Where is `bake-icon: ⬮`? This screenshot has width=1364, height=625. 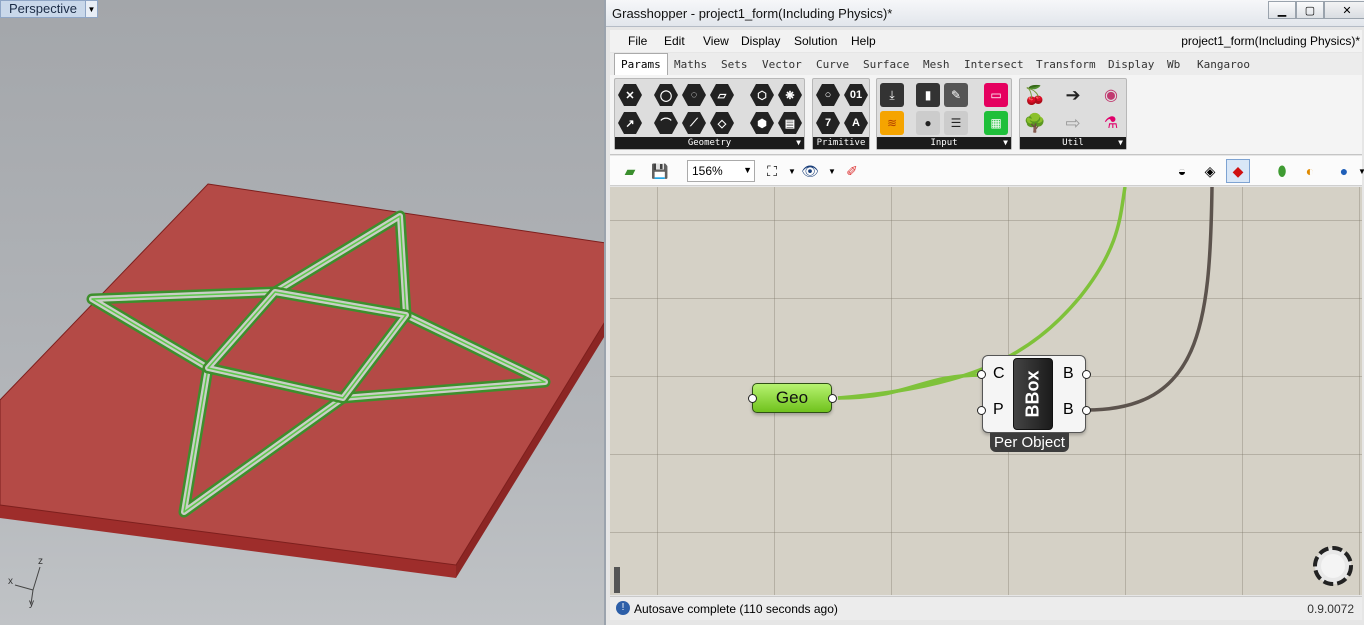
bake-icon: ⬮ is located at coordinates (1282, 171).